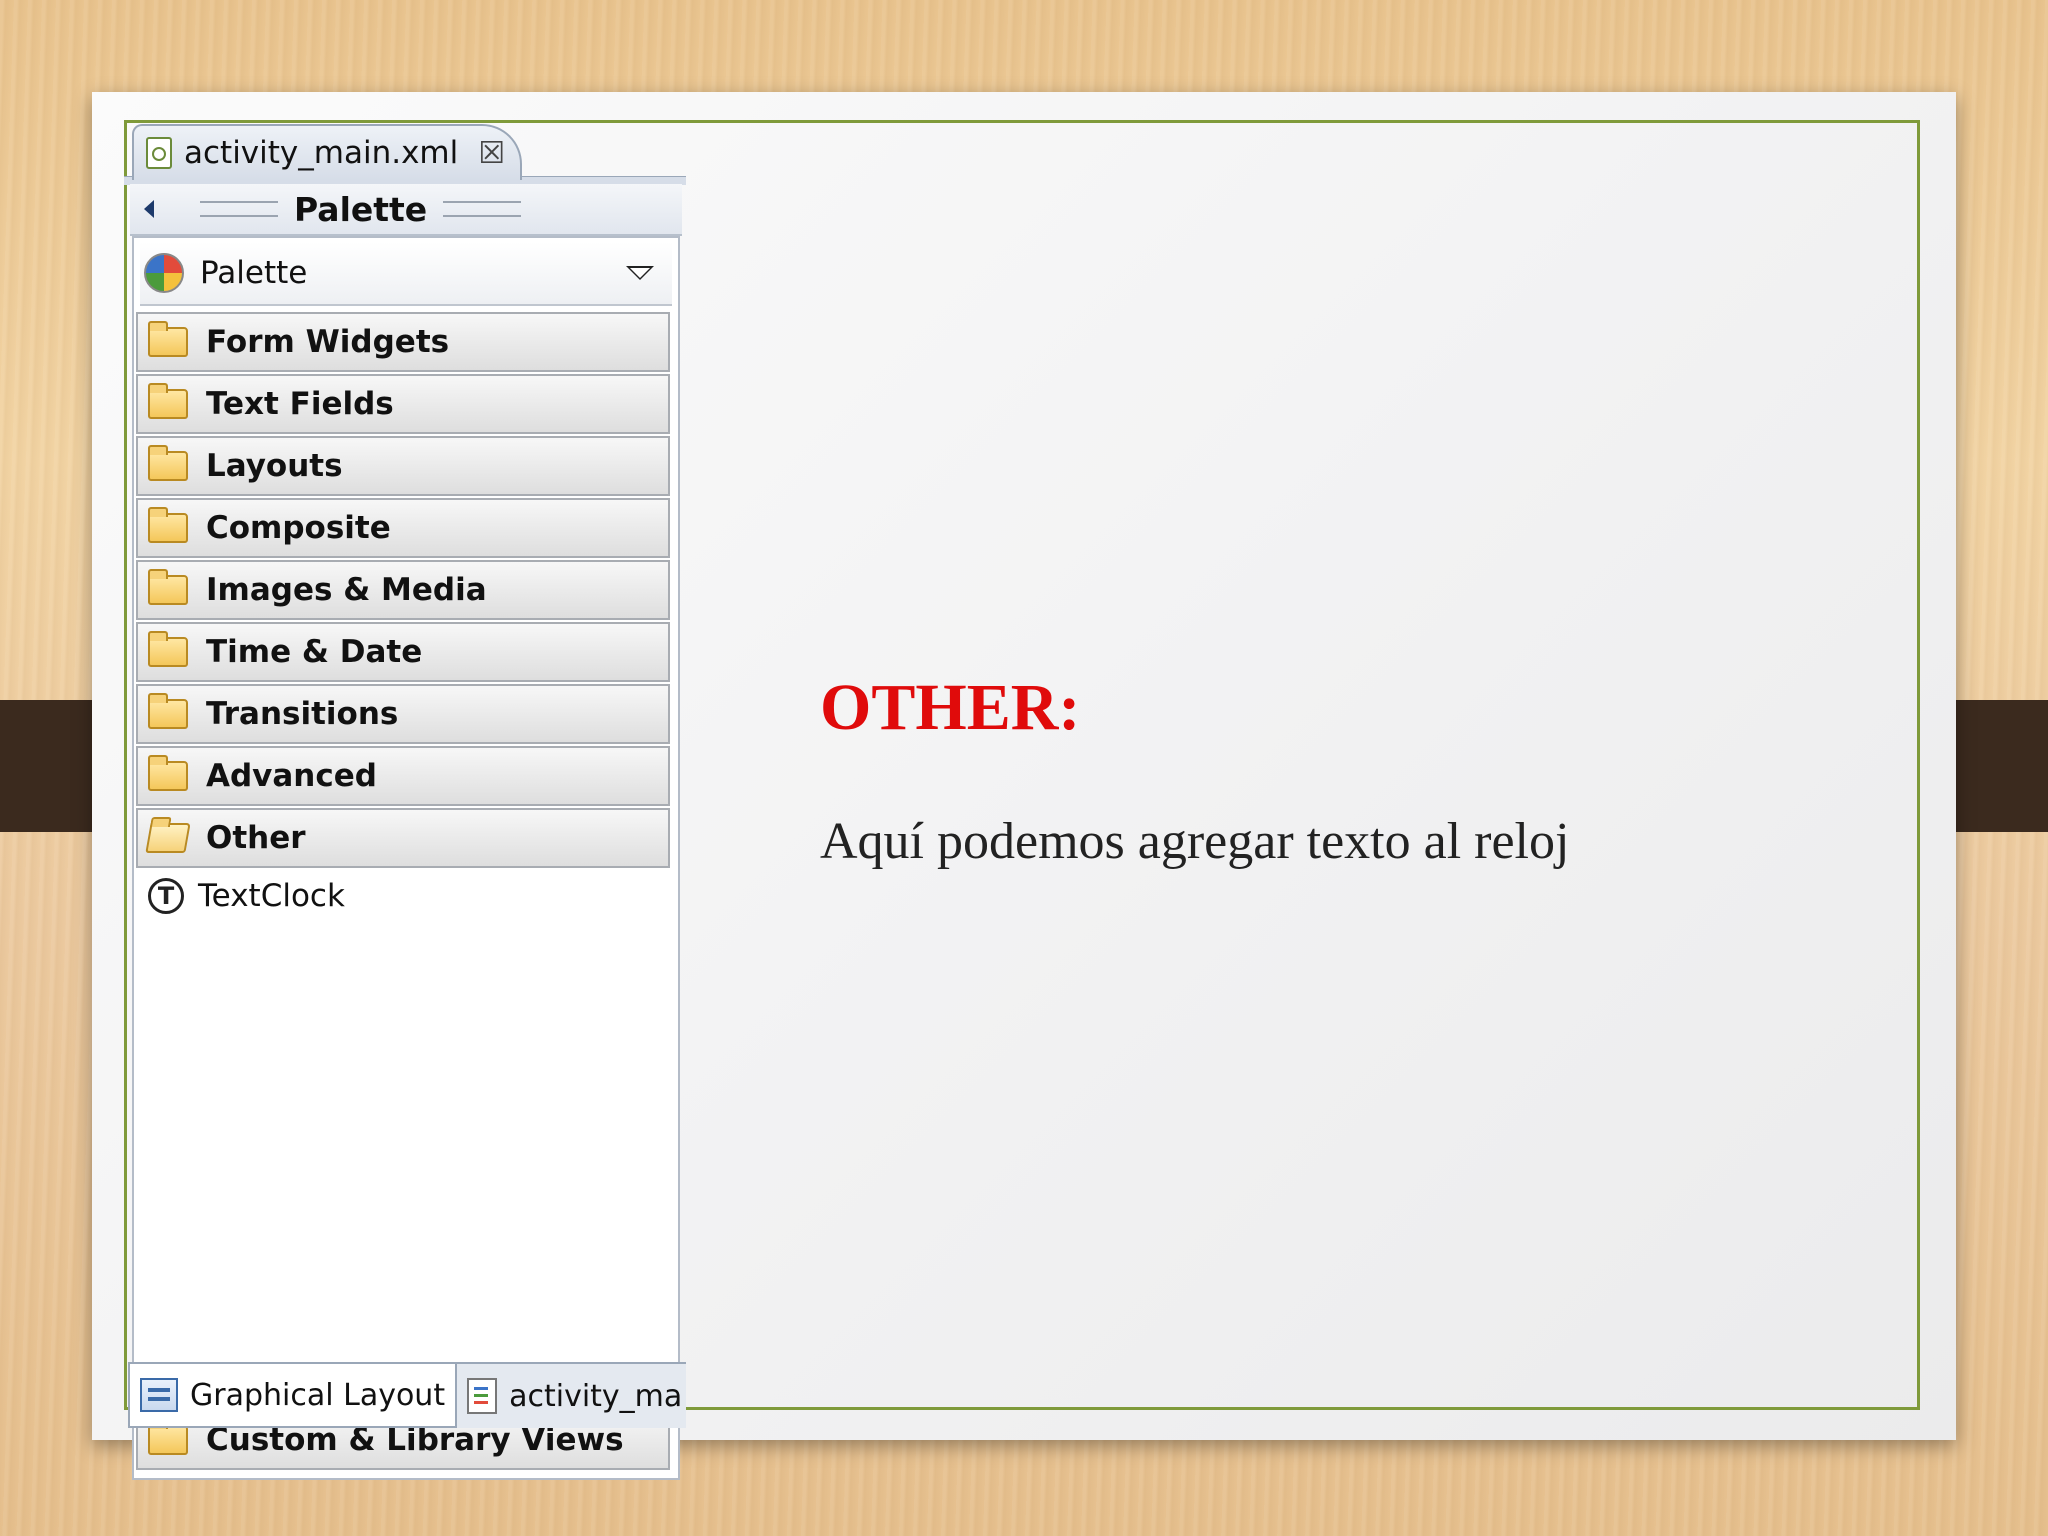  What do you see at coordinates (491, 153) in the screenshot?
I see `close-x-icon: ☒` at bounding box center [491, 153].